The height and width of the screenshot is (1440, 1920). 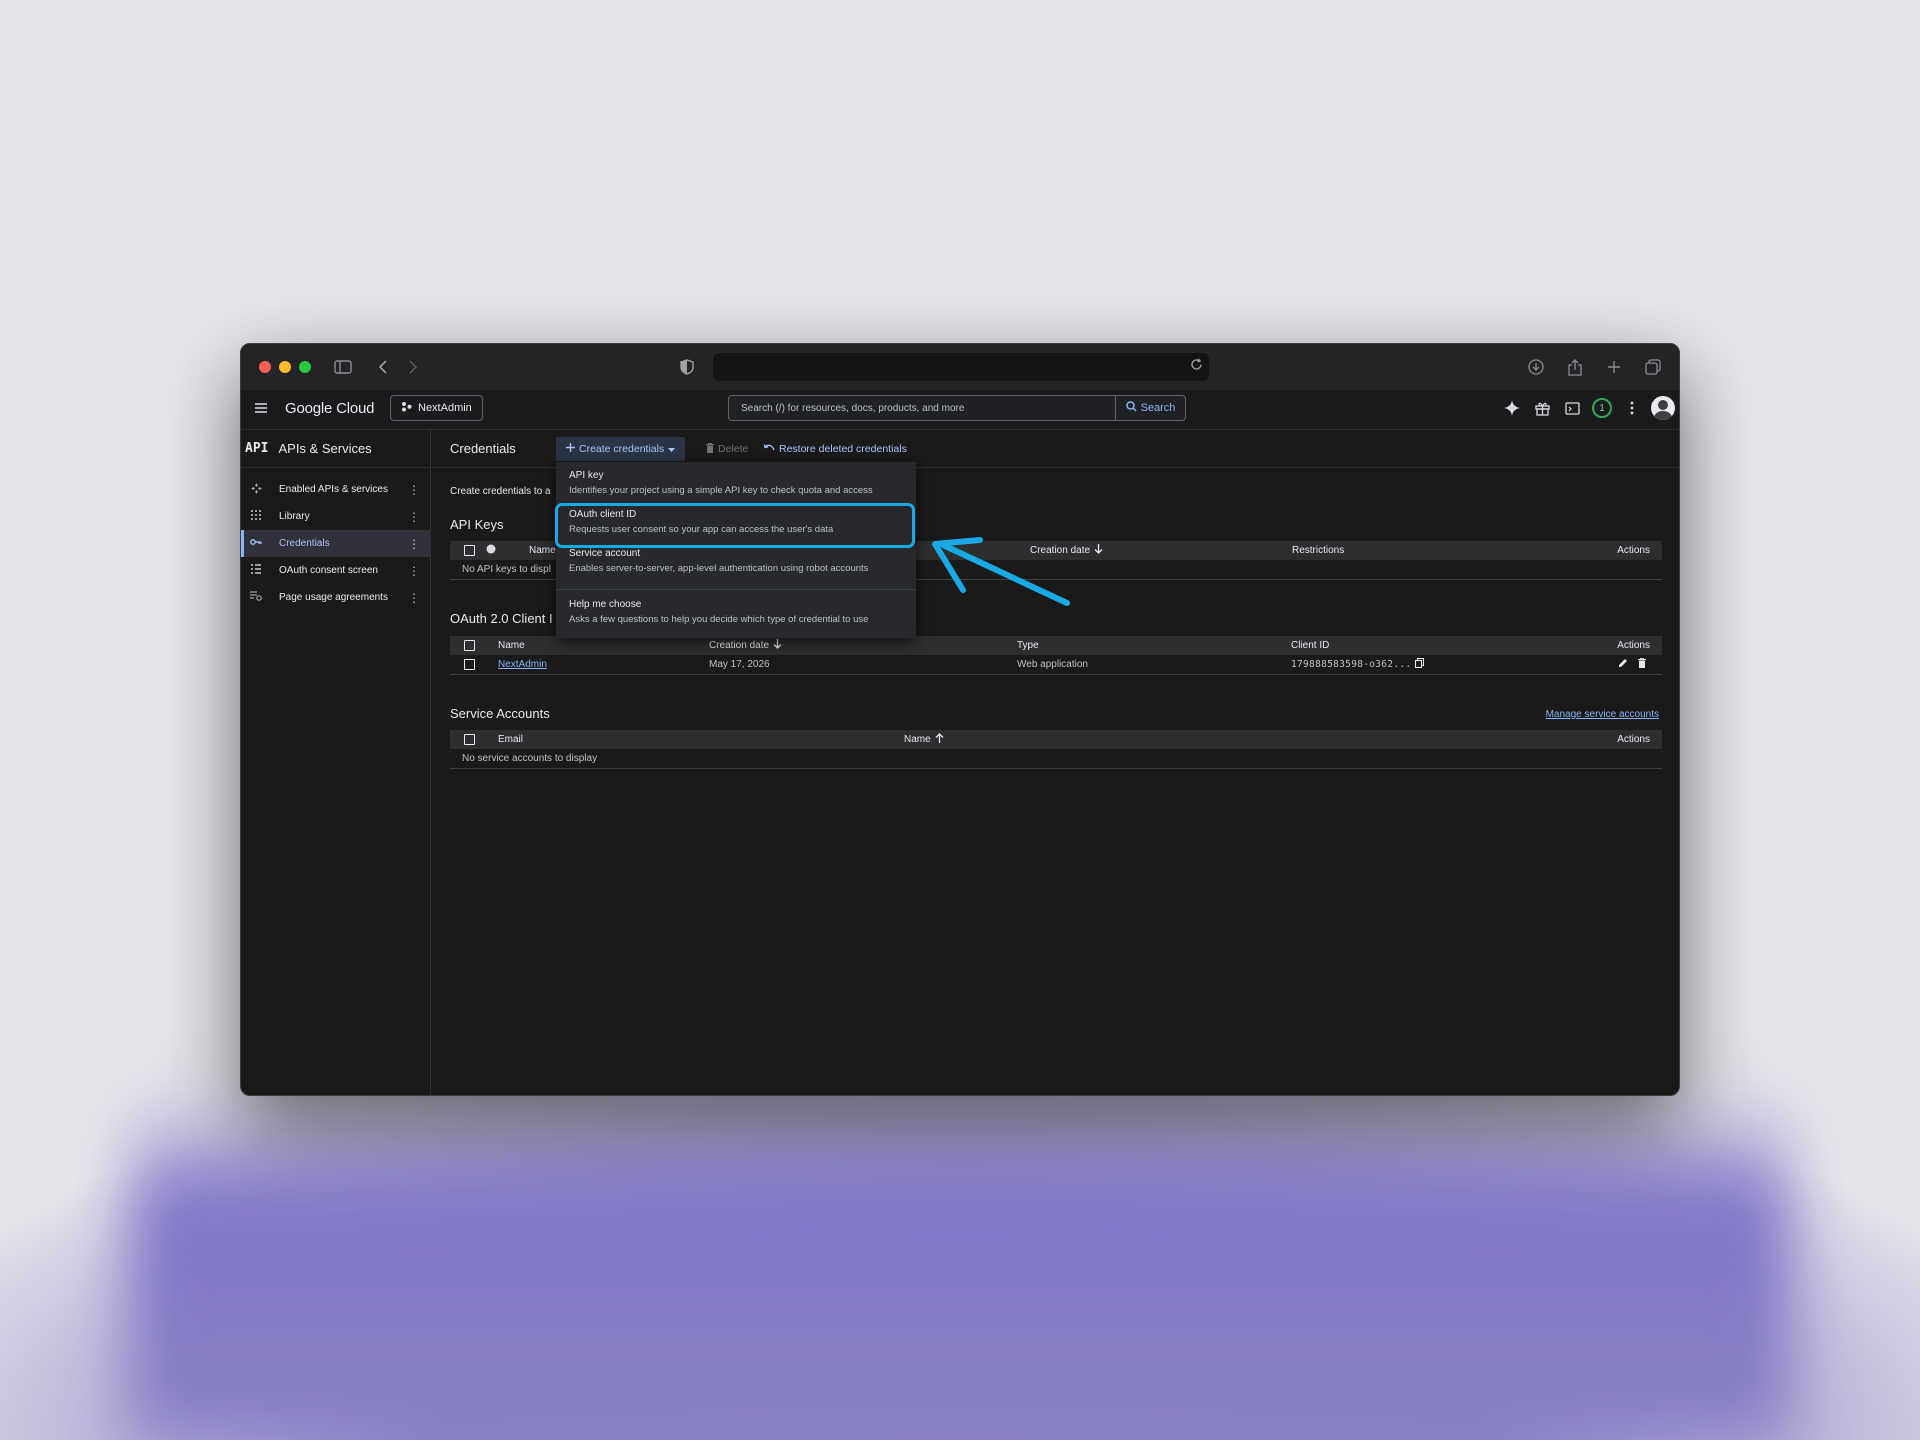 What do you see at coordinates (483, 448) in the screenshot?
I see `page-title: Credentials` at bounding box center [483, 448].